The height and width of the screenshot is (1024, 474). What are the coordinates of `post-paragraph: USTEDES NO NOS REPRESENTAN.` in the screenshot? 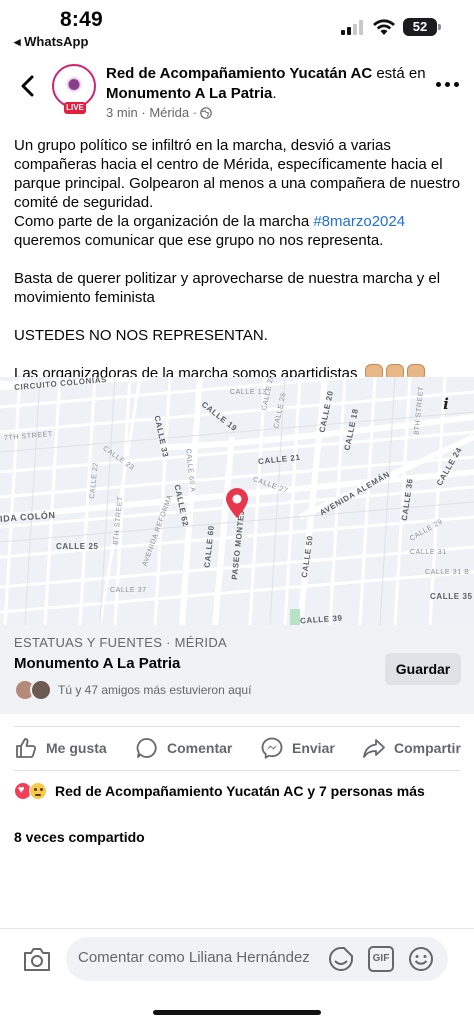 It's located at (141, 335).